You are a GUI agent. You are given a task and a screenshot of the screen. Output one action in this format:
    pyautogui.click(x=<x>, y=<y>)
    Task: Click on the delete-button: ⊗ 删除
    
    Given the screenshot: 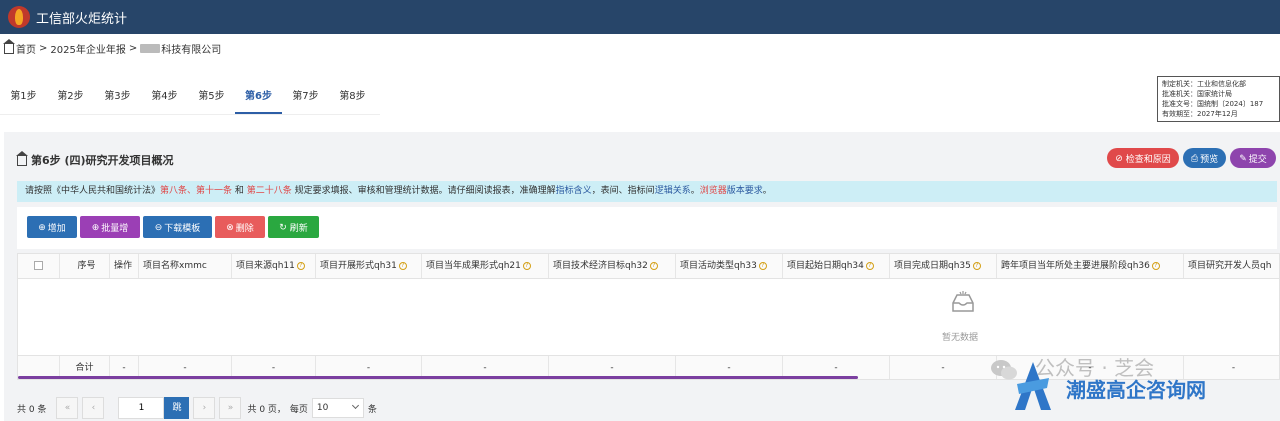 What is the action you would take?
    pyautogui.click(x=240, y=227)
    